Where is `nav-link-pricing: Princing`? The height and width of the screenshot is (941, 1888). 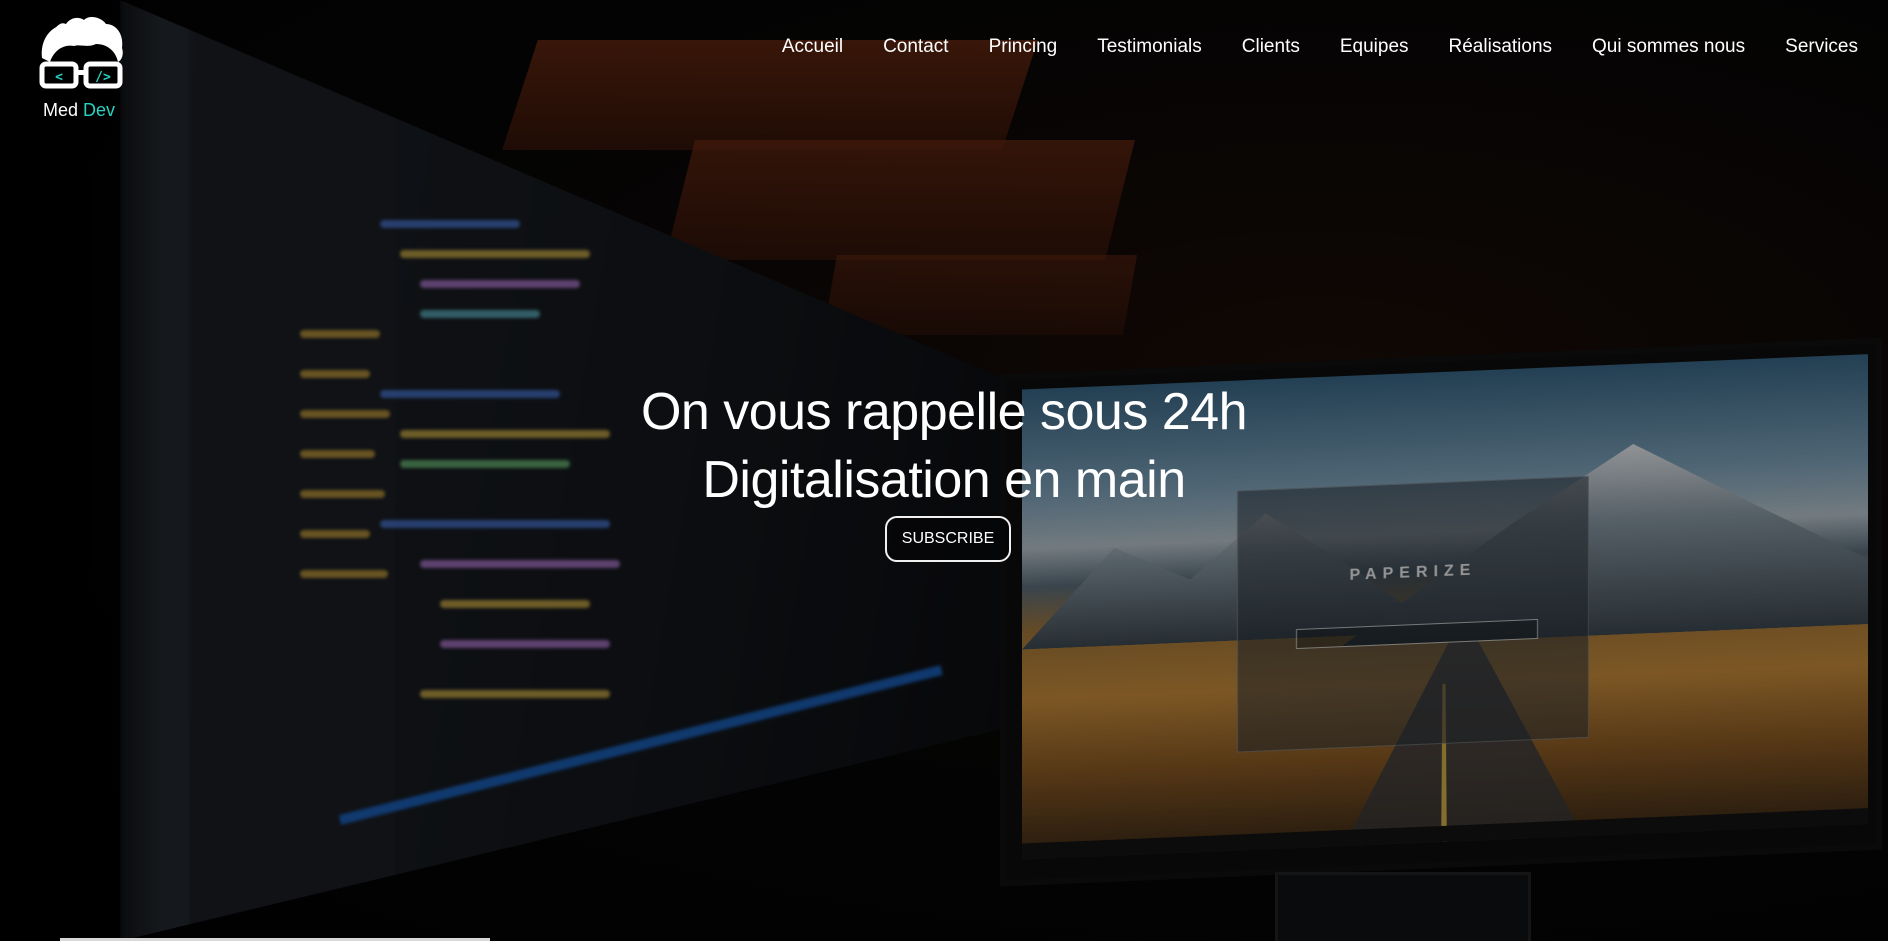
nav-link-pricing: Princing is located at coordinates (1023, 47).